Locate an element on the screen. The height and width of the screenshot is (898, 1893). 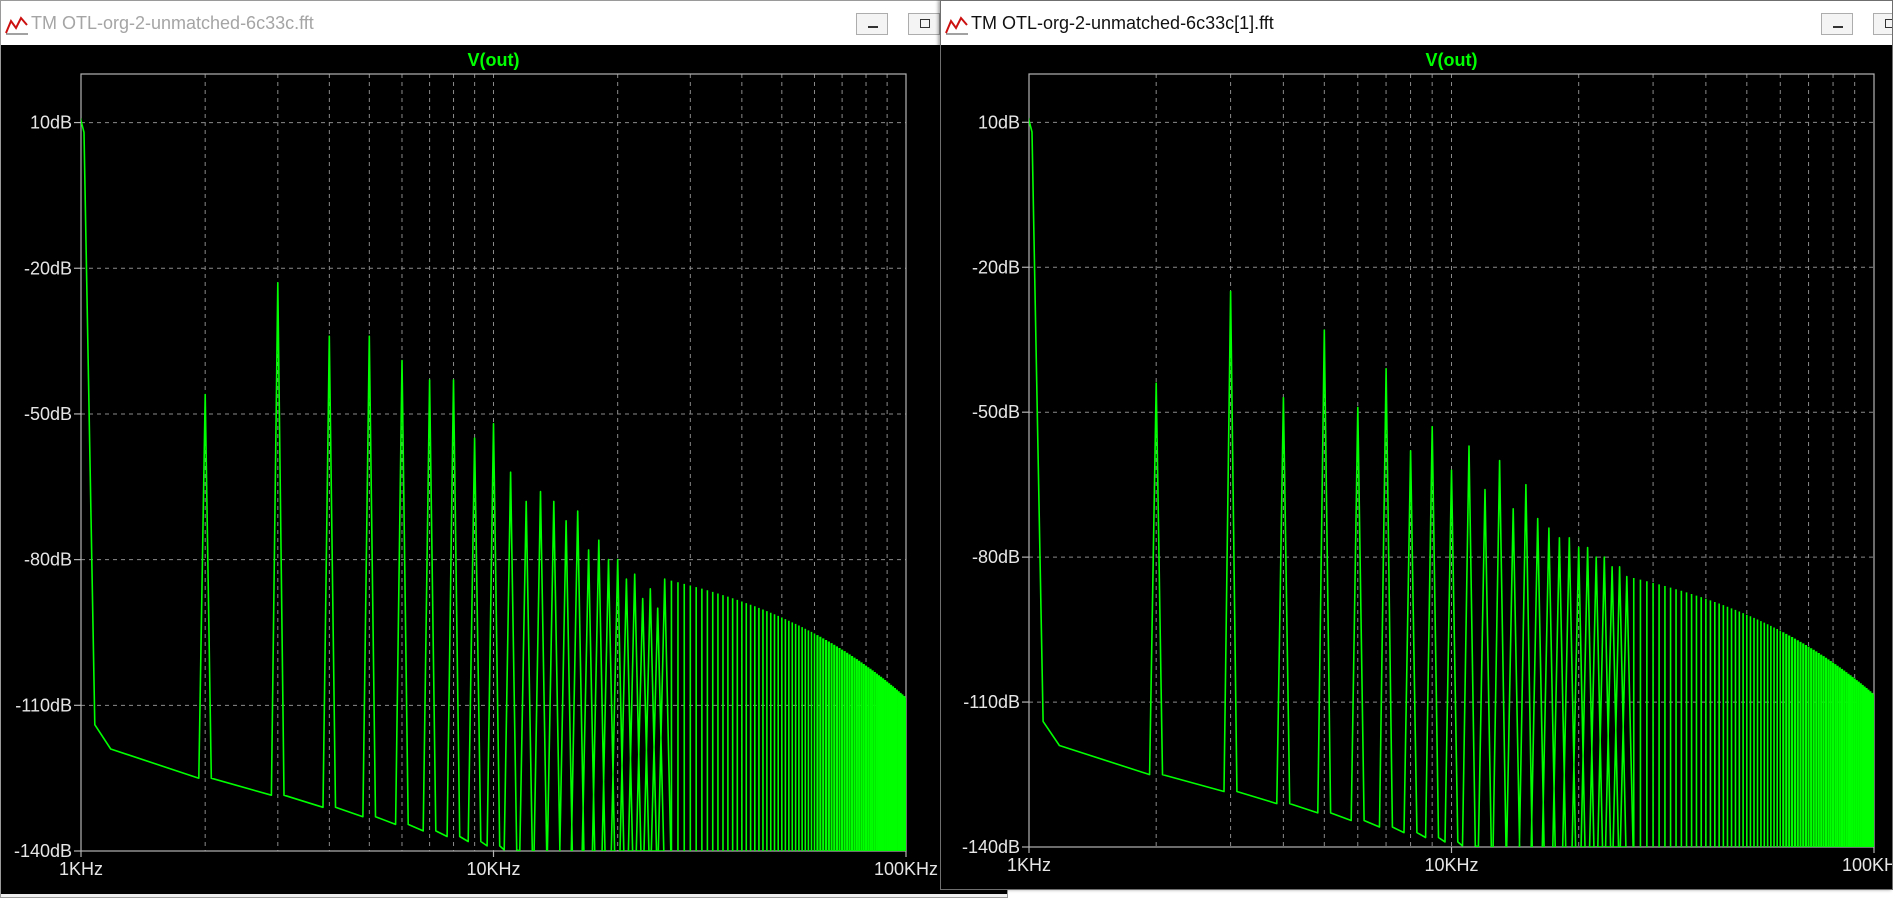
window-titlebar: TM OTL-org-2-unmatched-6c33c.fft is located at coordinates (504, 23).